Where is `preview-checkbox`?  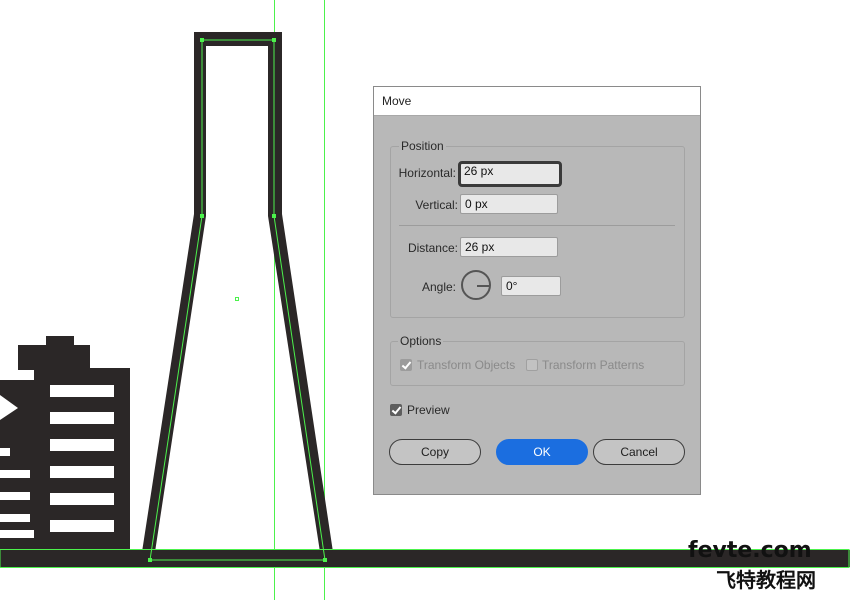
preview-checkbox is located at coordinates (396, 410).